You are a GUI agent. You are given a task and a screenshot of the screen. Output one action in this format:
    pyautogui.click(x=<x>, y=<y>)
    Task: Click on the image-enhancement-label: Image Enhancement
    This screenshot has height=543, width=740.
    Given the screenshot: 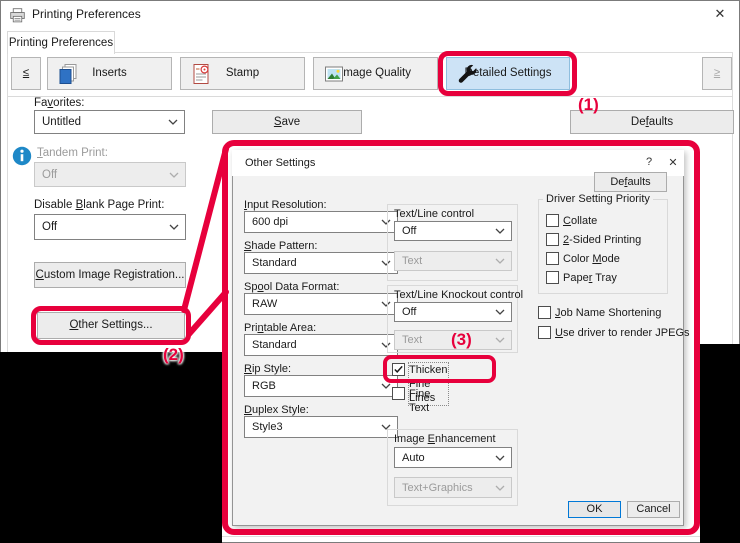 What is the action you would take?
    pyautogui.click(x=445, y=439)
    